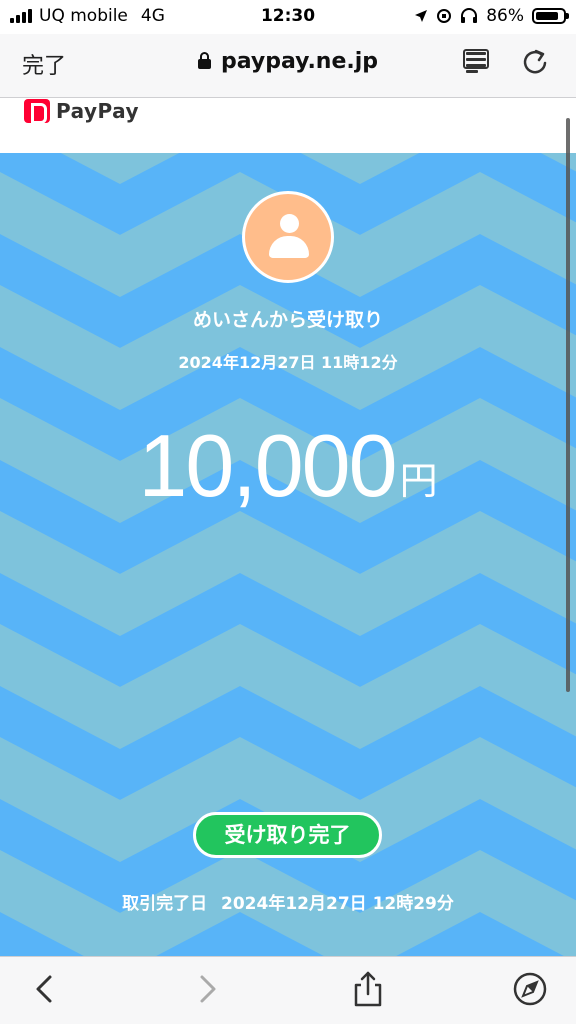  What do you see at coordinates (477, 62) in the screenshot?
I see `reader-icon` at bounding box center [477, 62].